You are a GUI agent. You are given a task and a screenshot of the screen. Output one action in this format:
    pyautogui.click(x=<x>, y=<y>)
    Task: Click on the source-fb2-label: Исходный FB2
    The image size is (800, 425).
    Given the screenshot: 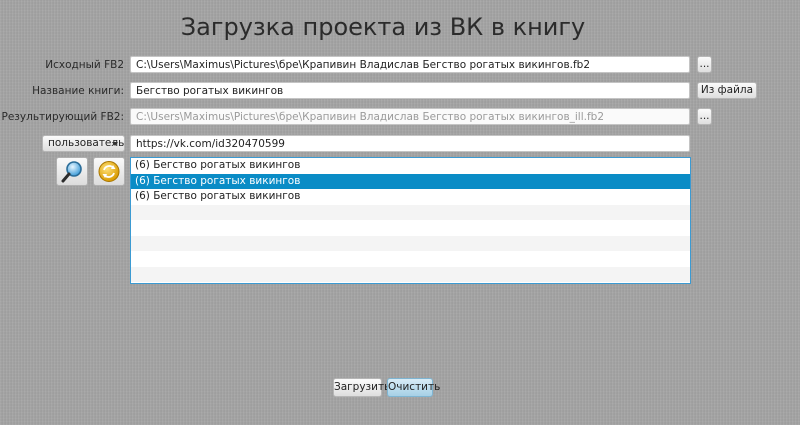 What is the action you would take?
    pyautogui.click(x=84, y=65)
    